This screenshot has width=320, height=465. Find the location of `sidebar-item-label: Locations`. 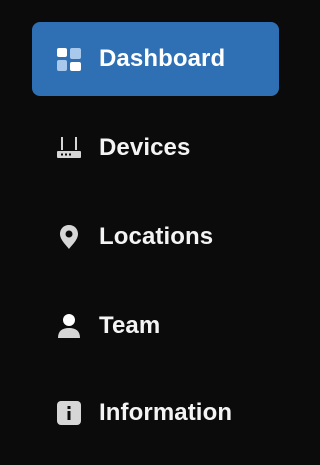

sidebar-item-label: Locations is located at coordinates (156, 236).